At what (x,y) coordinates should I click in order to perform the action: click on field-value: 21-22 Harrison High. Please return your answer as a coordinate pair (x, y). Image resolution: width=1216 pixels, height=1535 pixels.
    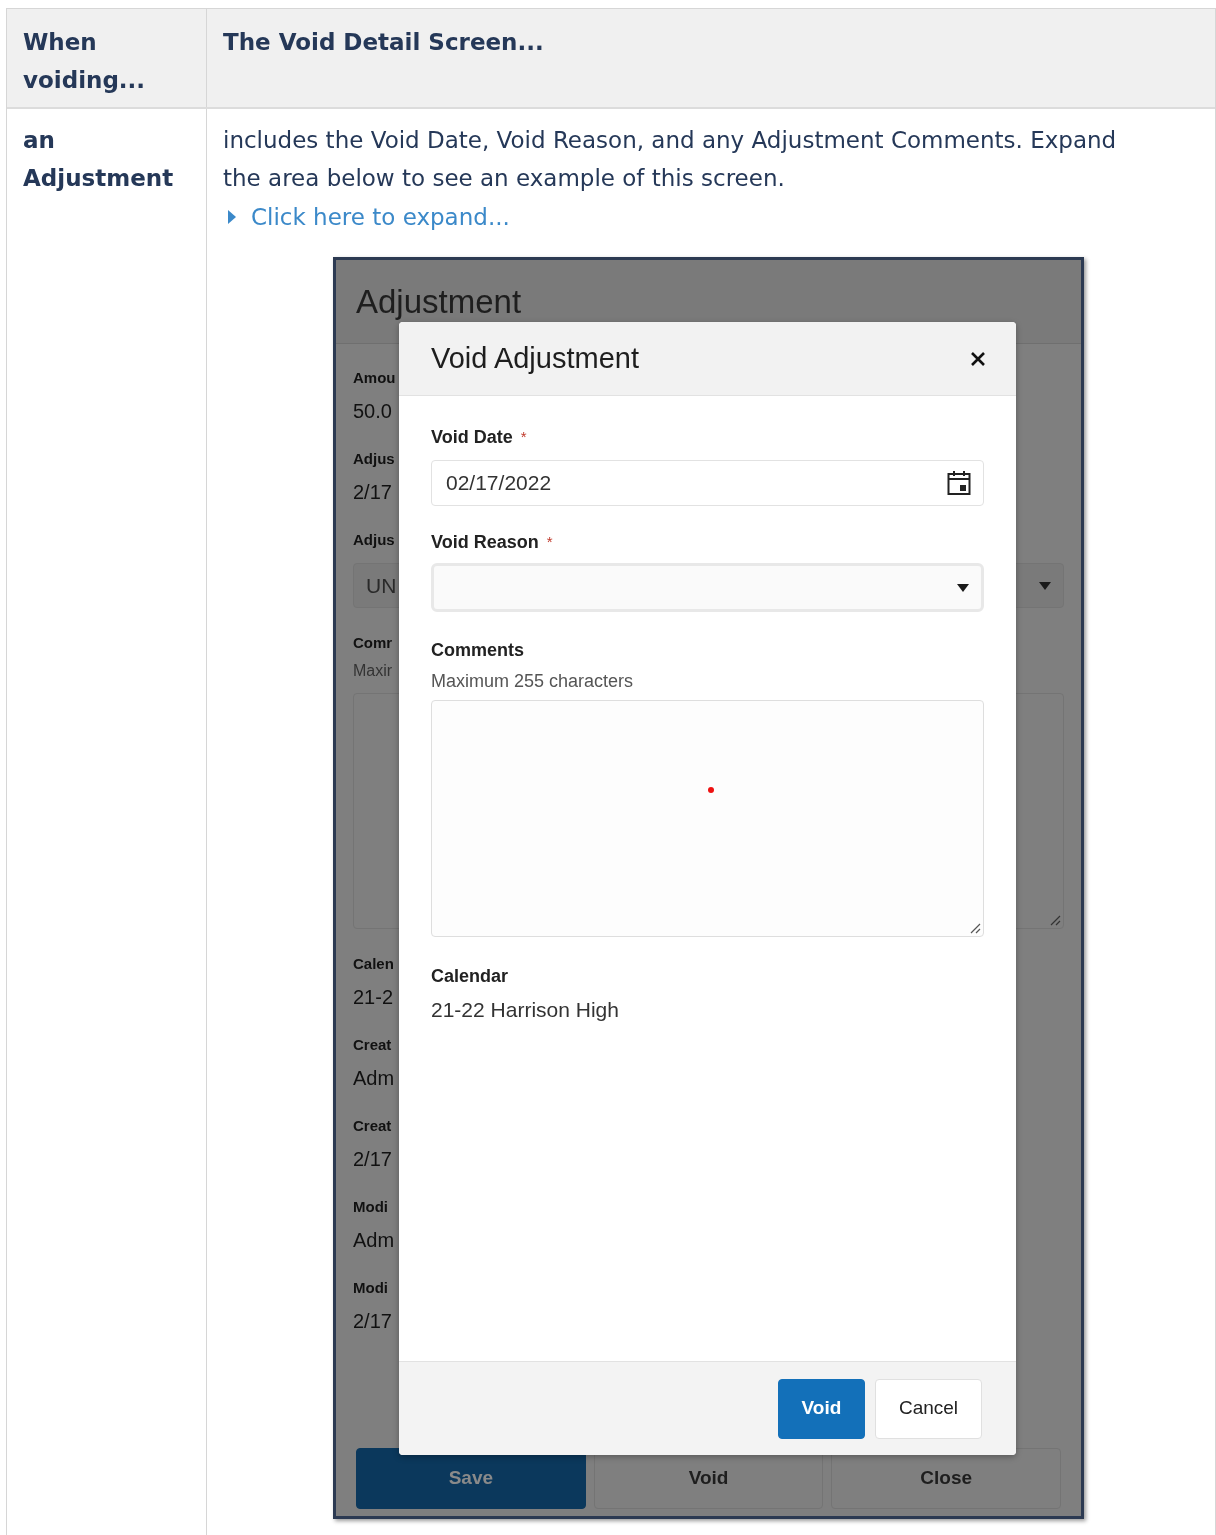
    Looking at the image, I should click on (525, 1008).